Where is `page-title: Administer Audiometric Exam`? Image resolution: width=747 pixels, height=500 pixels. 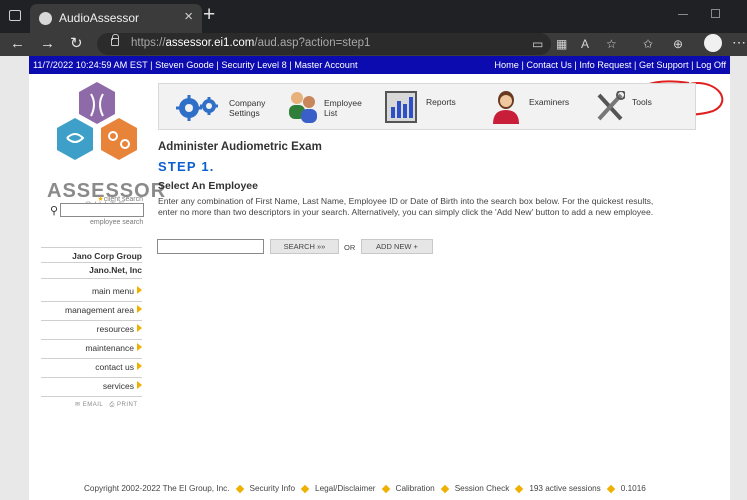
page-title: Administer Audiometric Exam is located at coordinates (240, 147).